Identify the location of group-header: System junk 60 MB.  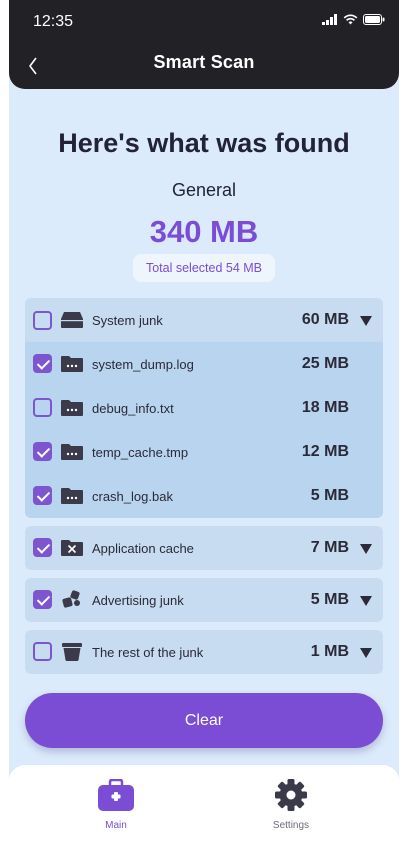
(204, 320).